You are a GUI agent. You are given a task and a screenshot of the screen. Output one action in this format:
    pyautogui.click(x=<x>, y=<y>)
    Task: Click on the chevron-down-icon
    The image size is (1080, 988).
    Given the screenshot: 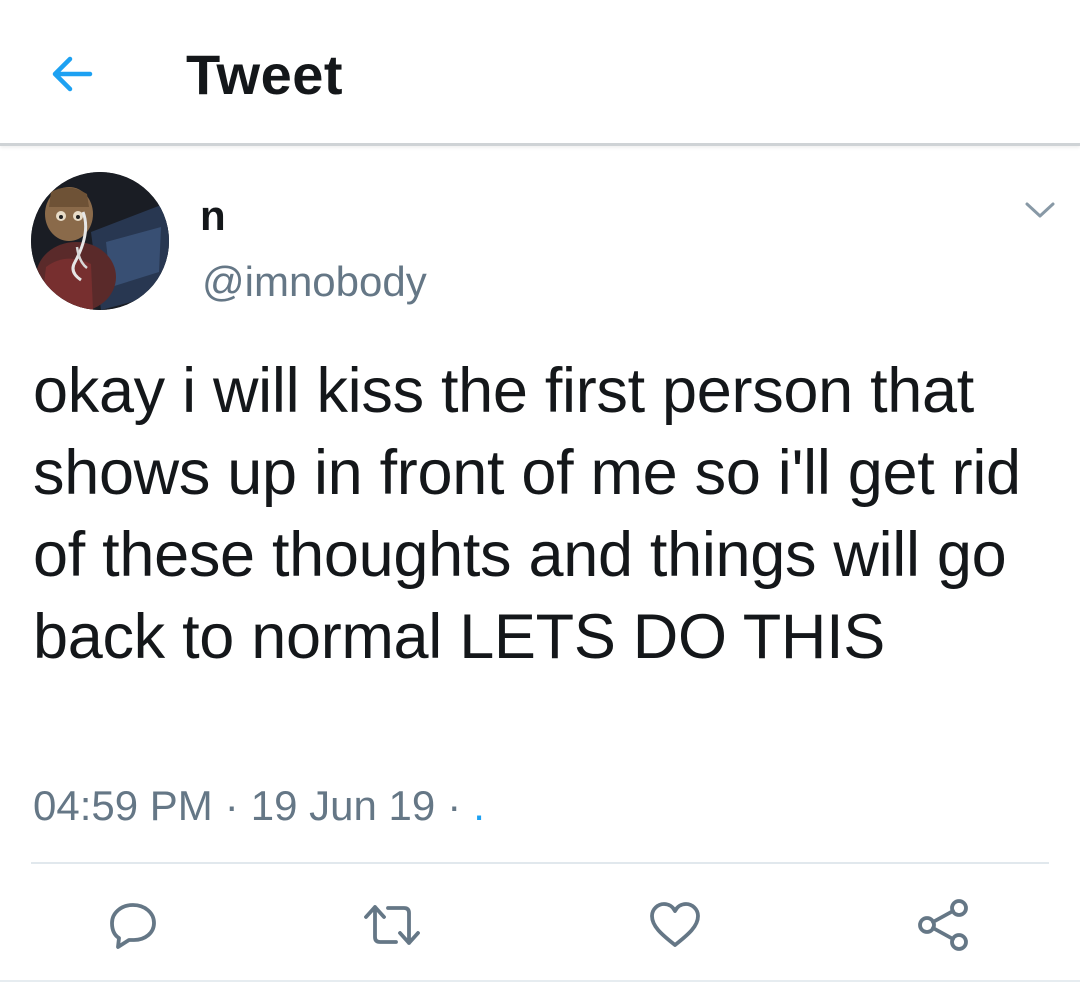 What is the action you would take?
    pyautogui.click(x=1040, y=210)
    